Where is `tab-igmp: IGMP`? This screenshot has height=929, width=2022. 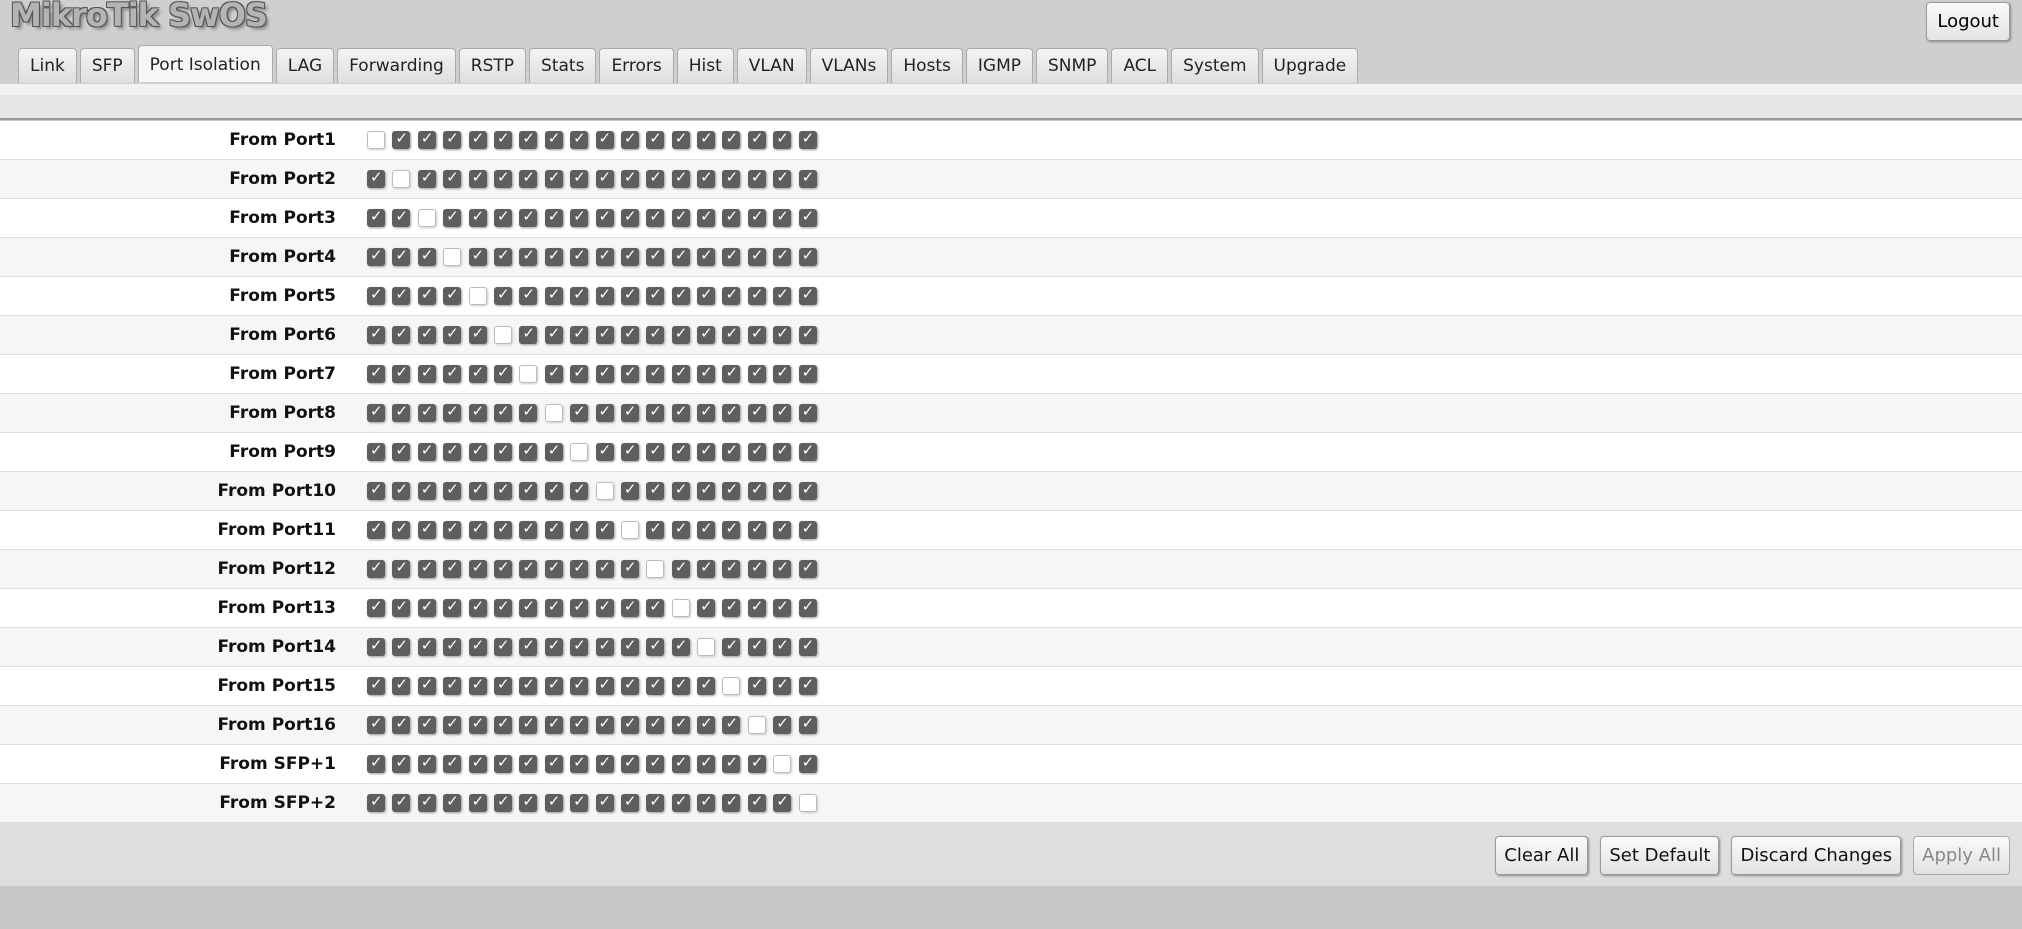 tab-igmp: IGMP is located at coordinates (999, 65).